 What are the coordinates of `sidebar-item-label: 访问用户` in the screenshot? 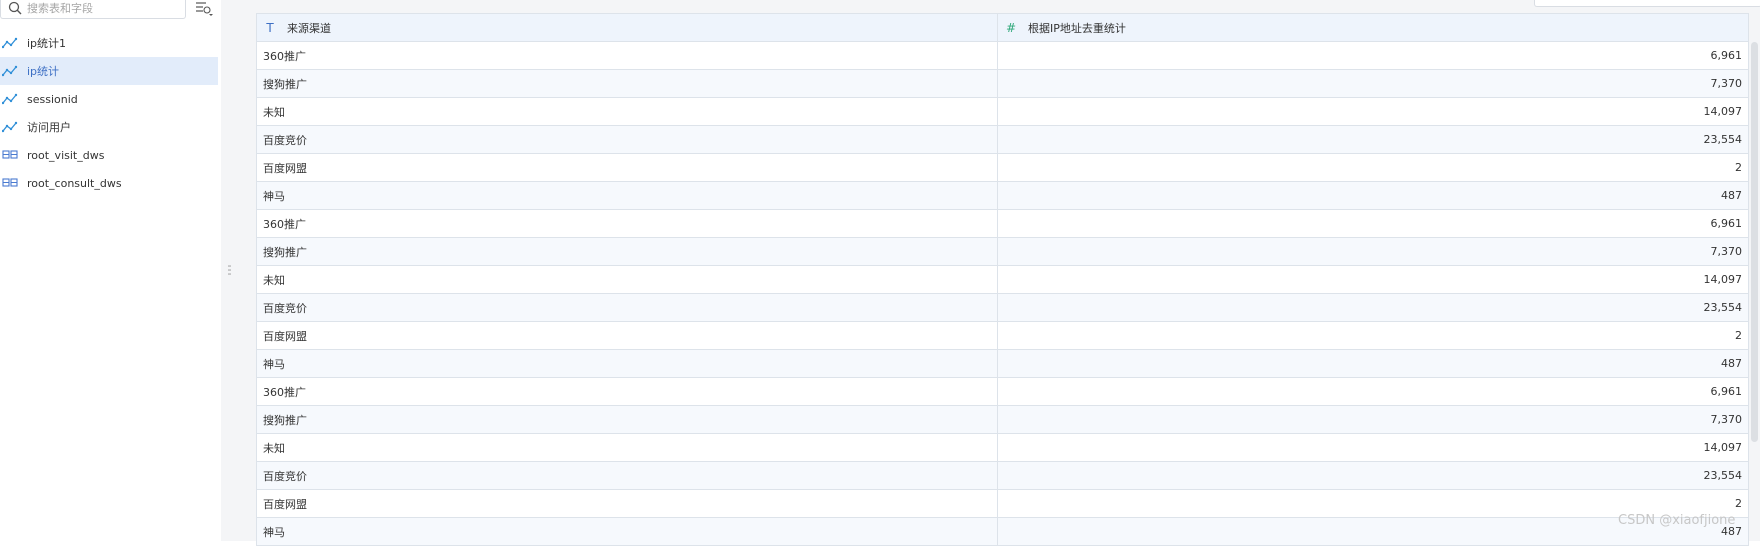 It's located at (49, 127).